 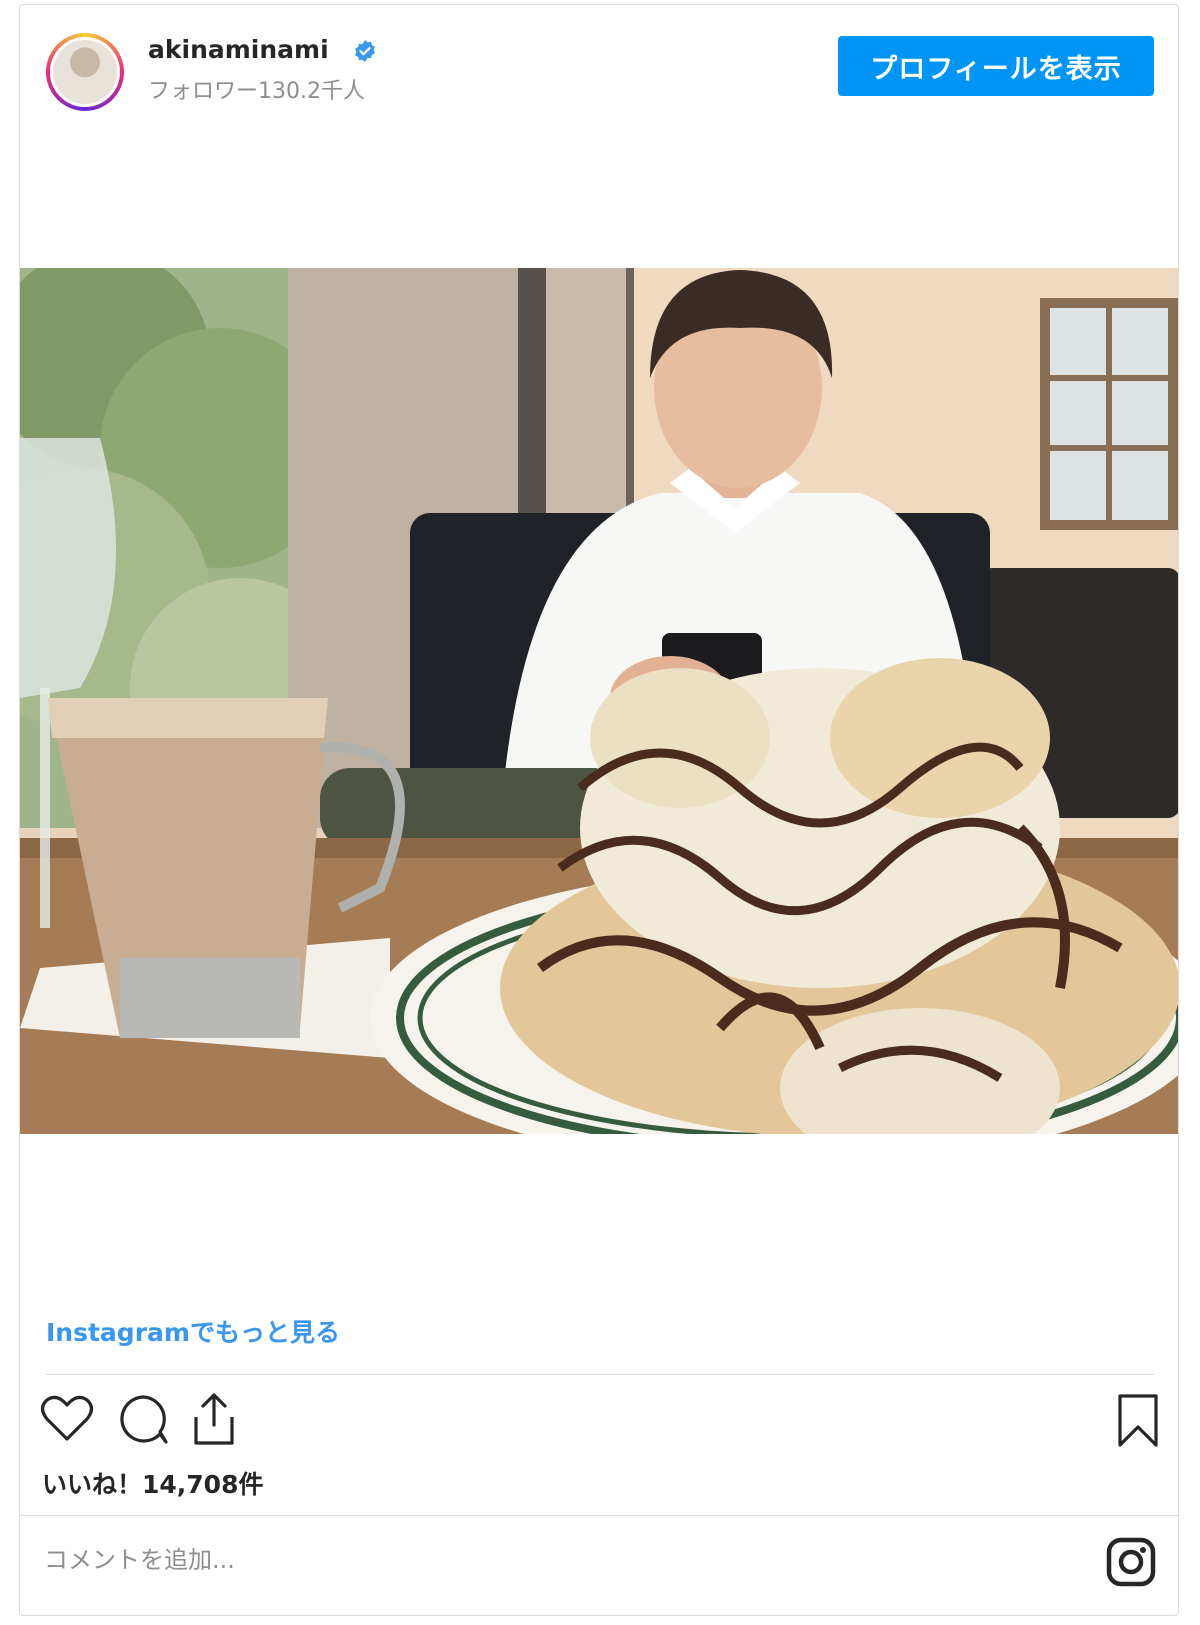 What do you see at coordinates (193, 1331) in the screenshot?
I see `view-more-on-instagram-link: Instagramでもっと見る` at bounding box center [193, 1331].